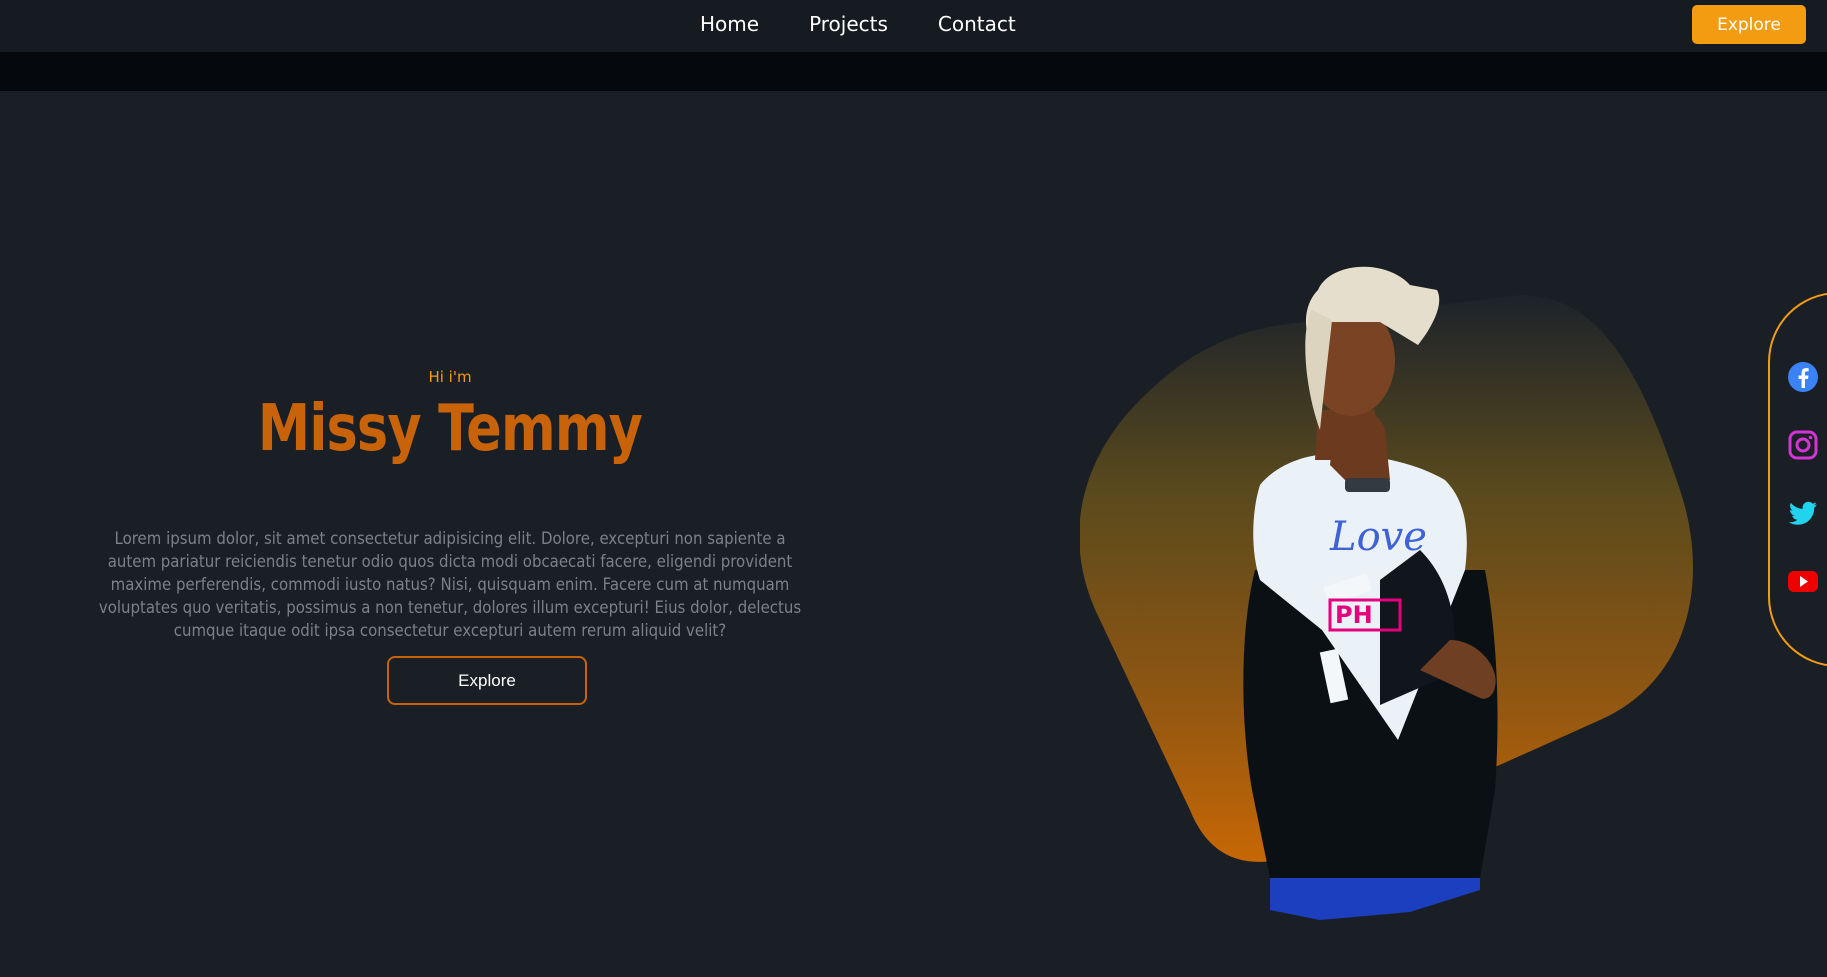 Image resolution: width=1827 pixels, height=977 pixels. I want to click on portrait-shirt-text-love: Love, so click(1378, 537).